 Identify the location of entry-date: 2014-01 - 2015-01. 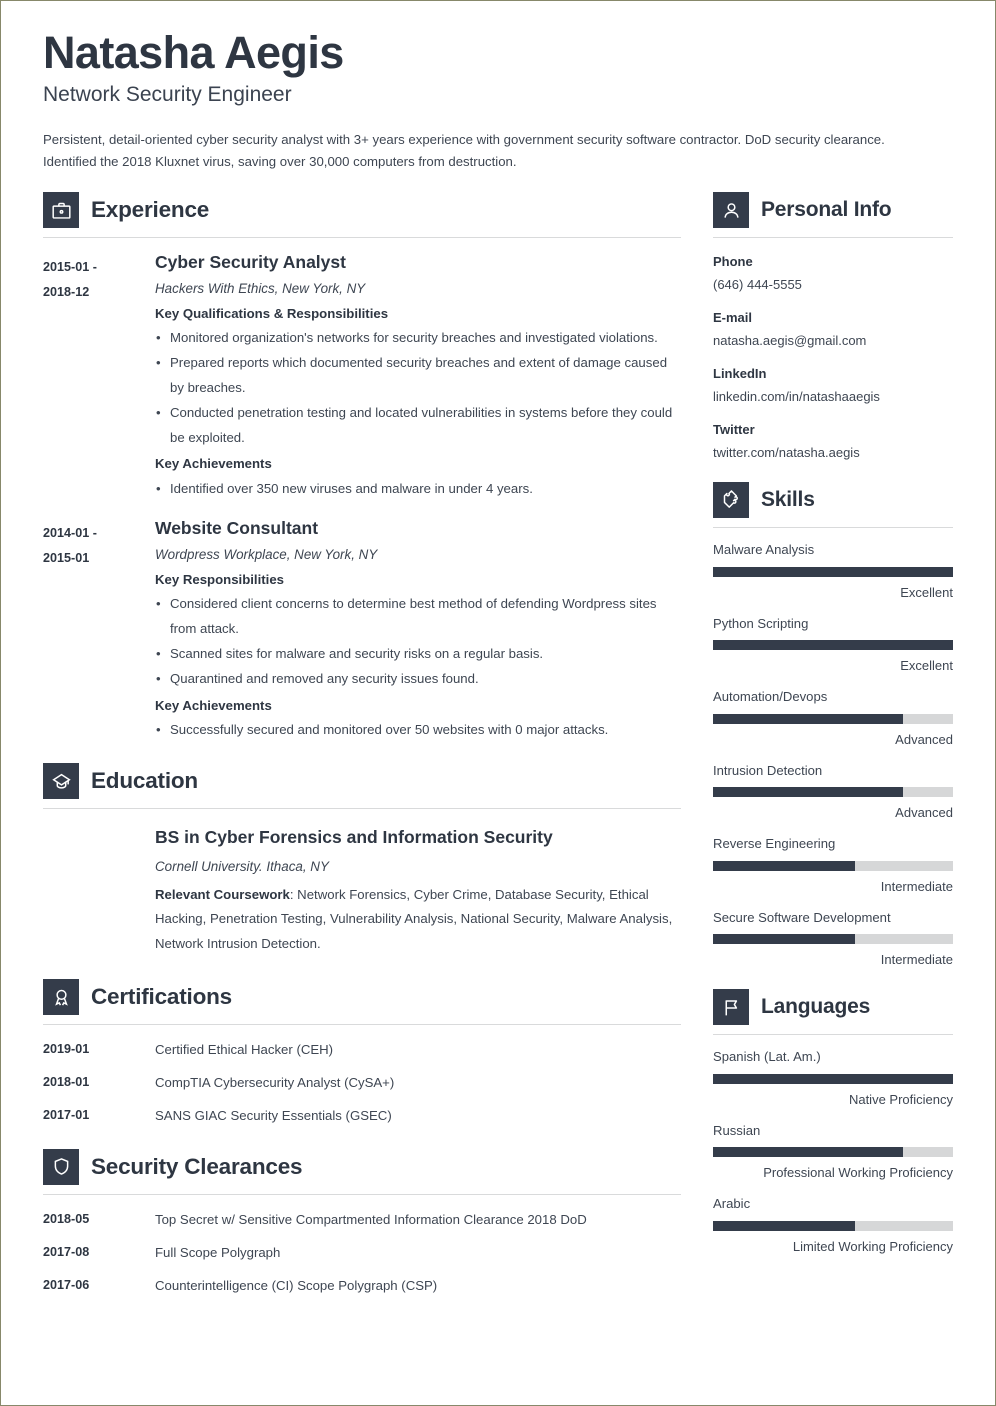
(99, 544).